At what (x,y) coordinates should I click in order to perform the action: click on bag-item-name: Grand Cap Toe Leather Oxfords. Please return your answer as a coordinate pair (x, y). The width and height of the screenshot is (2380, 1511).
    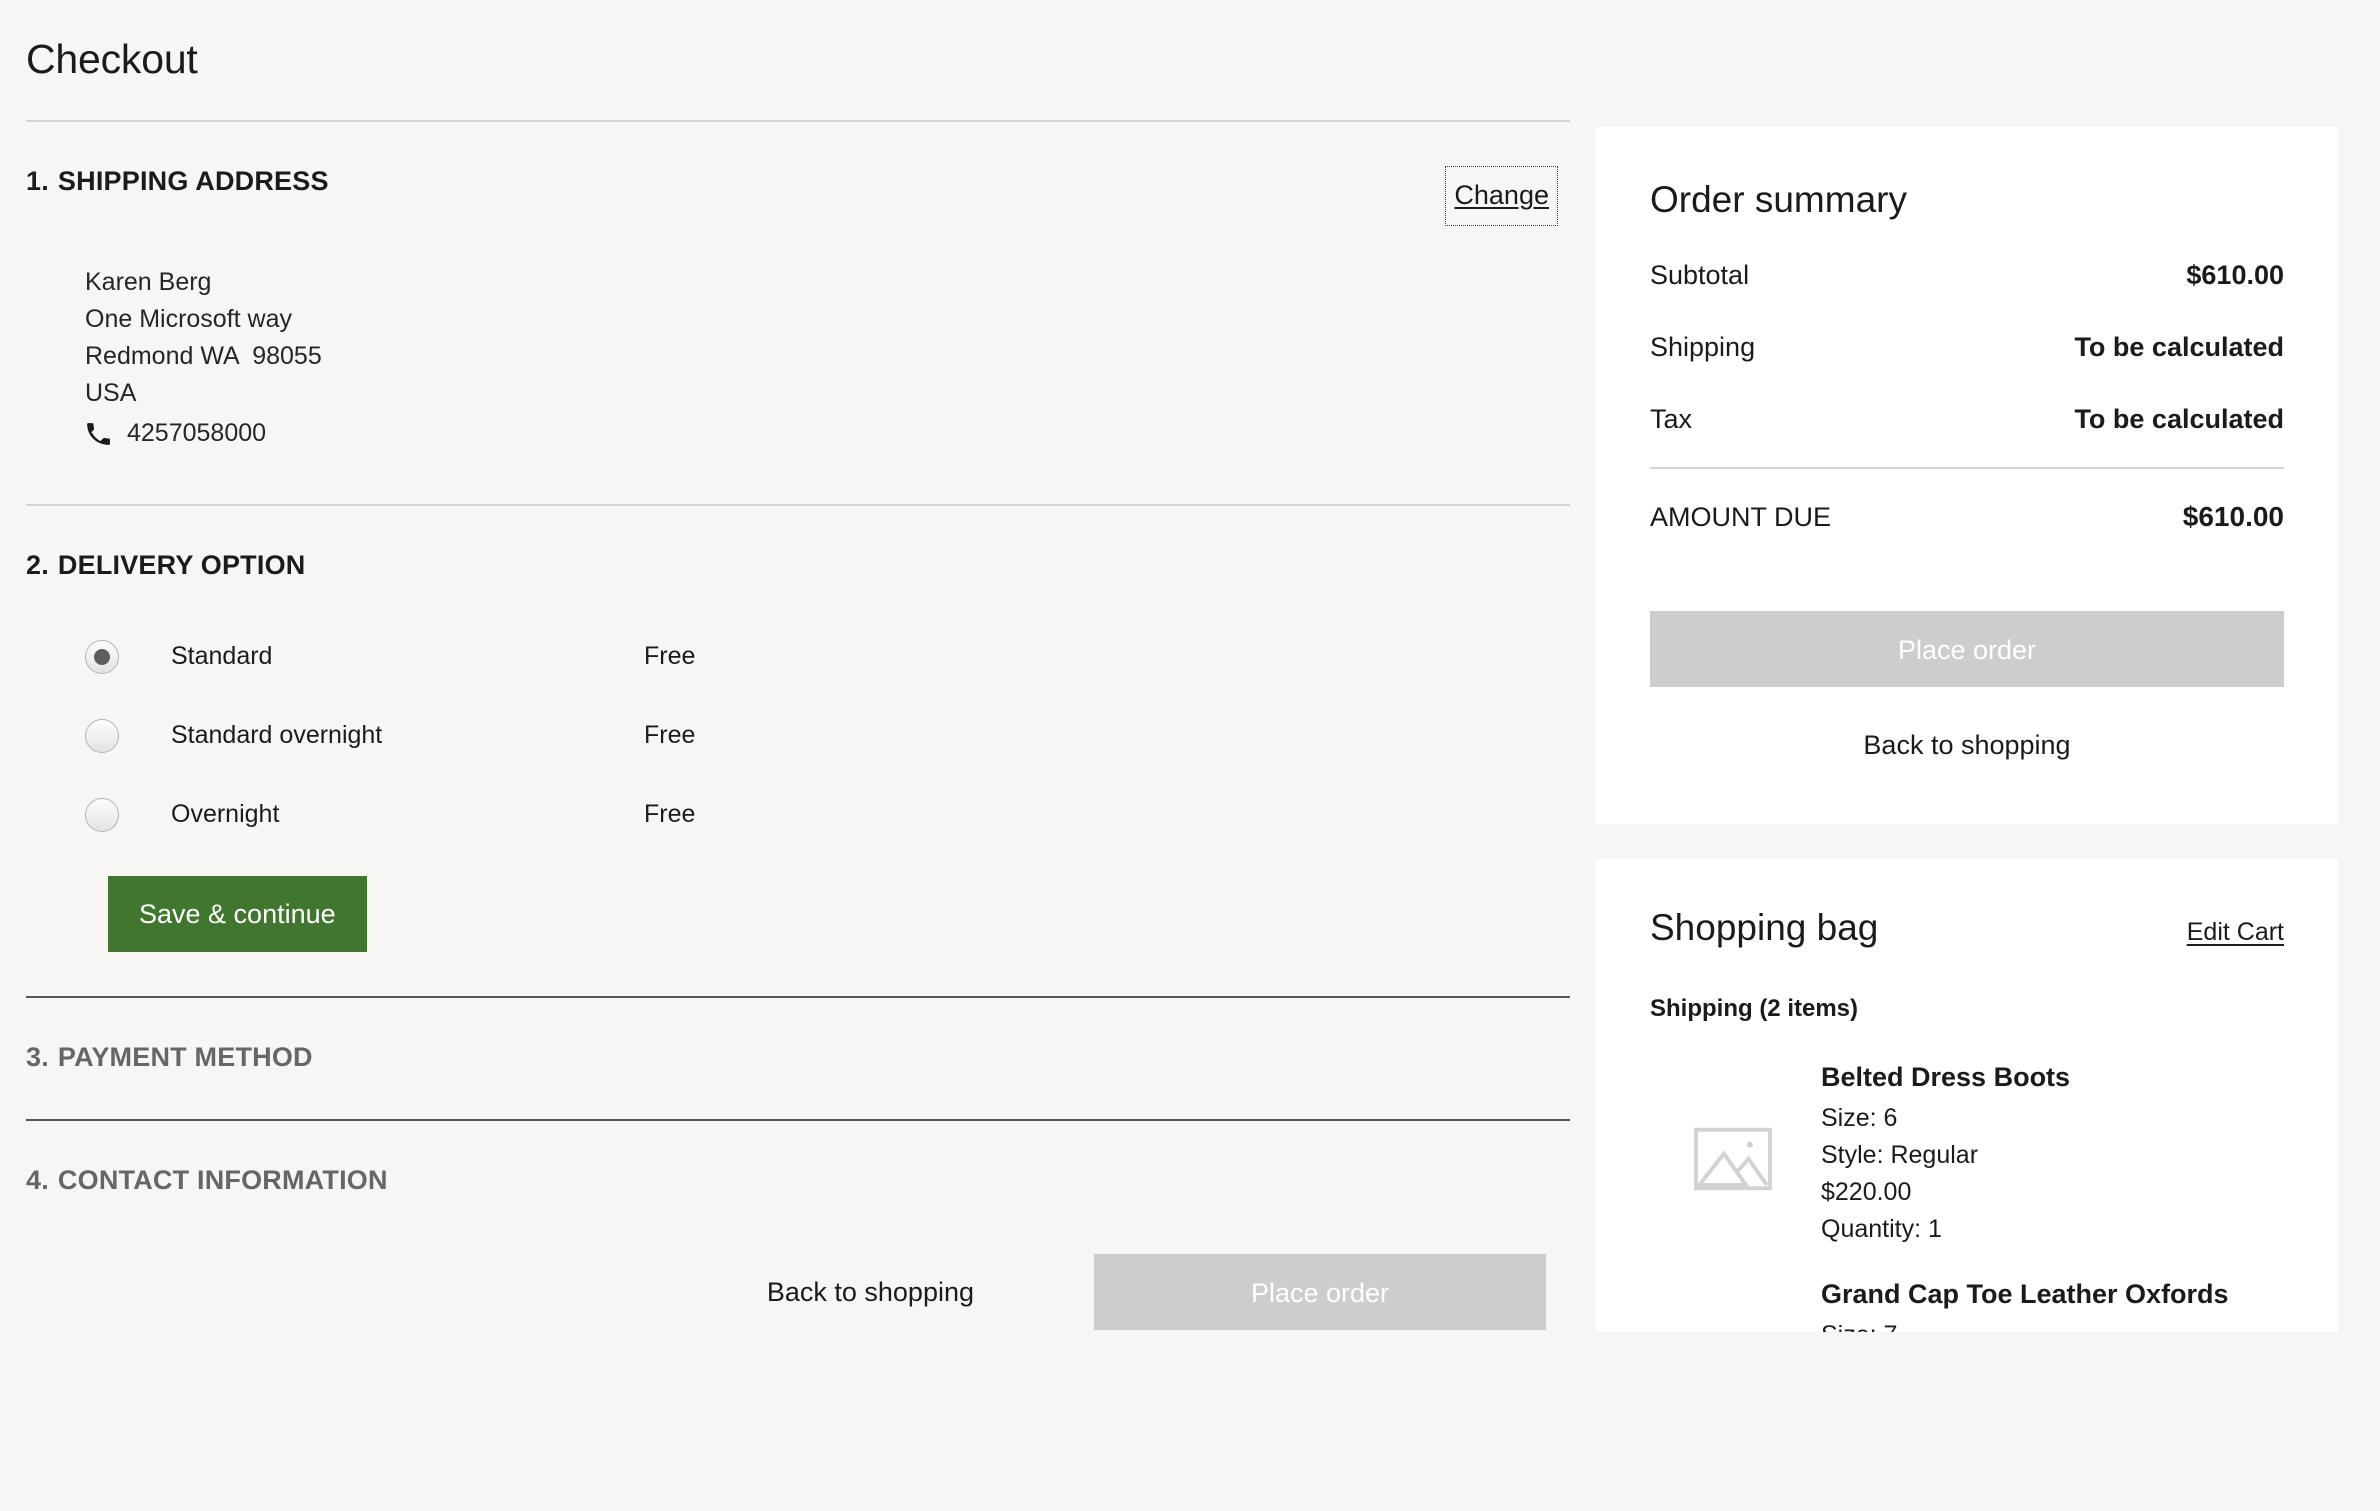
    Looking at the image, I should click on (2025, 1294).